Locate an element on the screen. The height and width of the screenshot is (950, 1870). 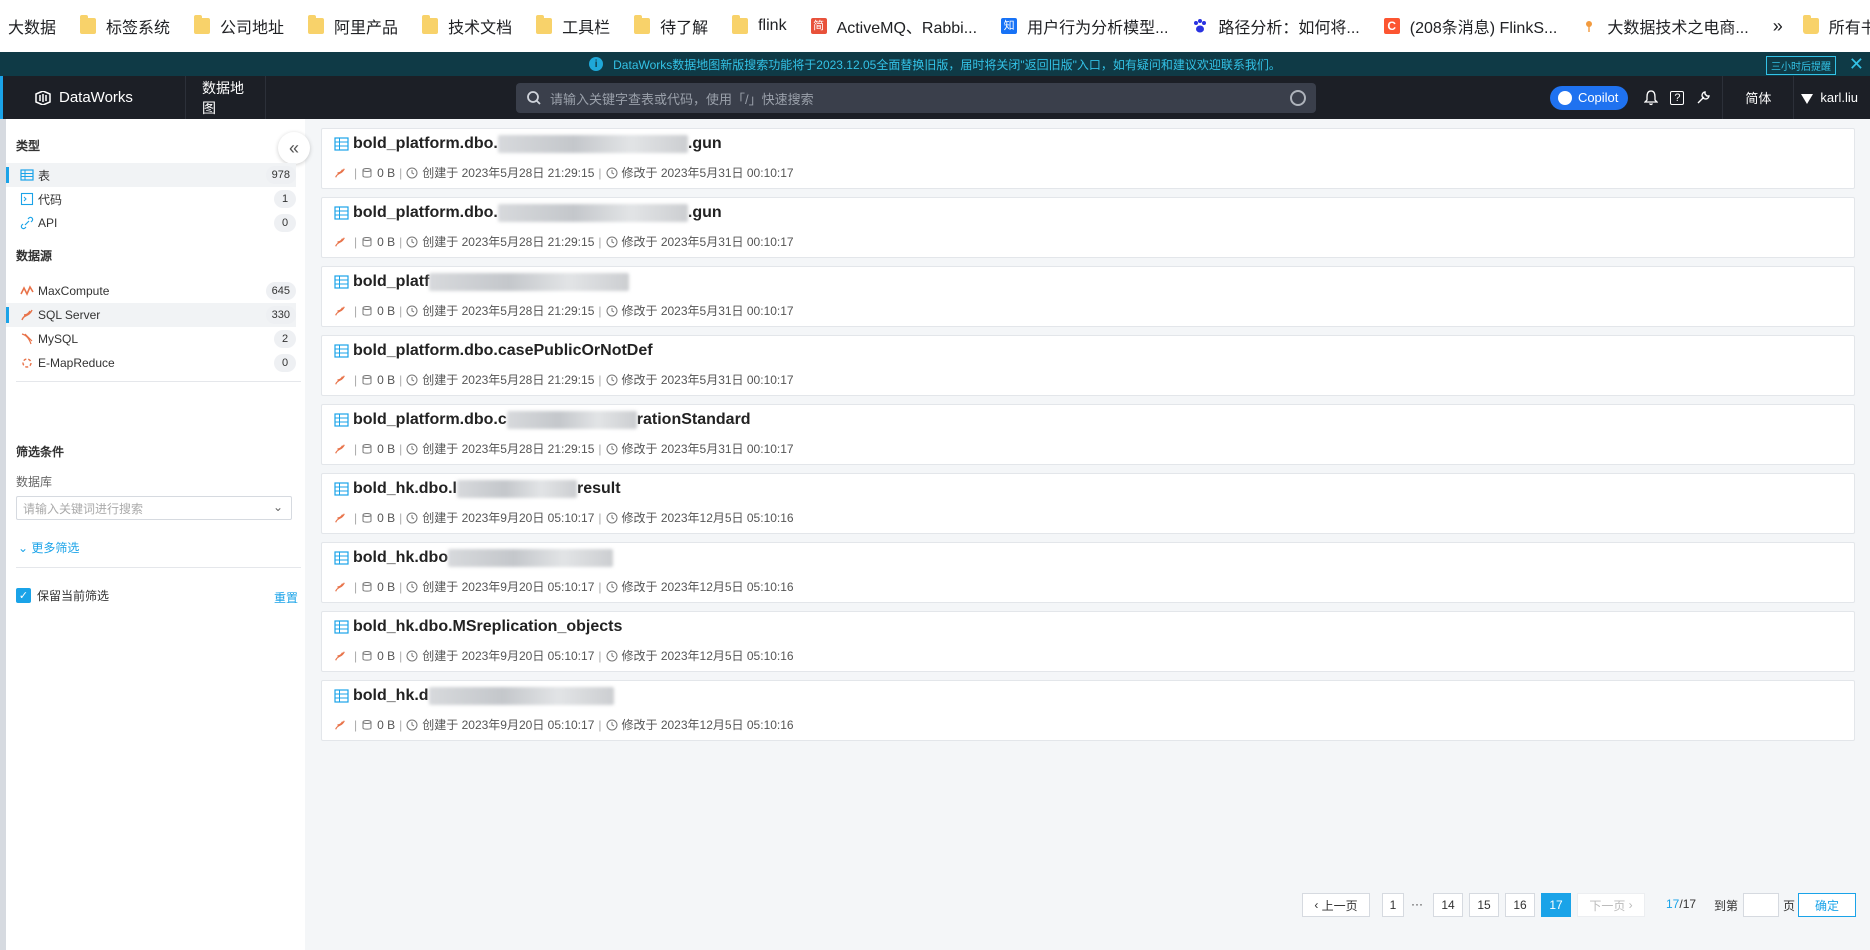
reset-button: 重置 is located at coordinates (286, 597).